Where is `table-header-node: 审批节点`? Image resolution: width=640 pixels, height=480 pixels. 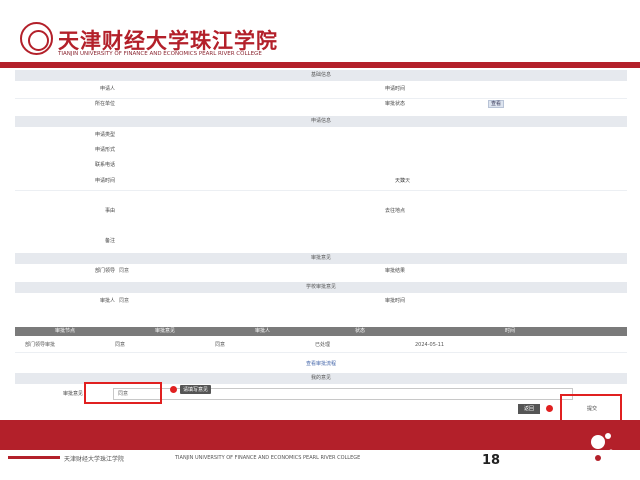
table-header-node: 审批节点 is located at coordinates (65, 331).